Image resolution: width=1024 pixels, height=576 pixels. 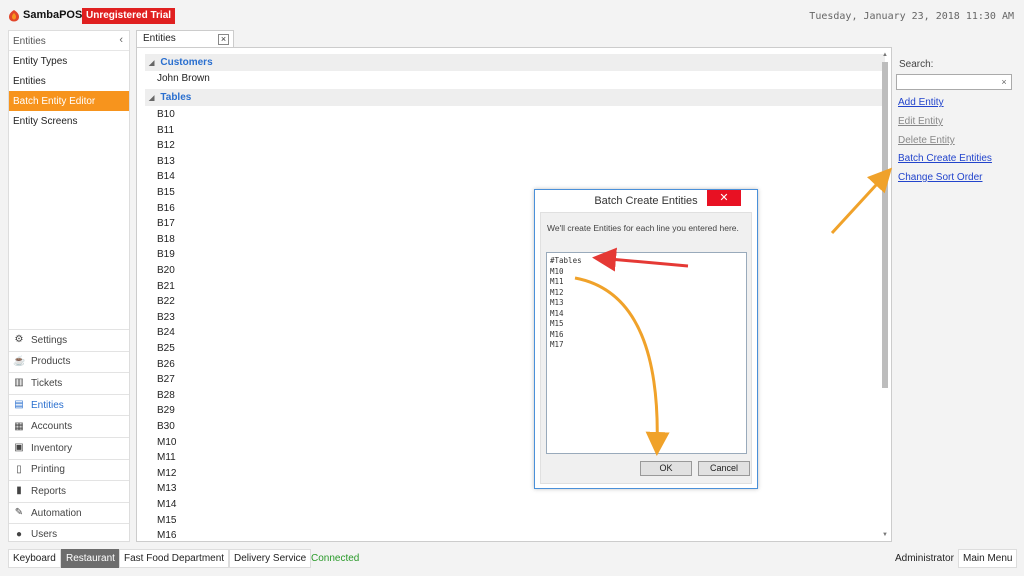 I want to click on list-item: B20, so click(x=166, y=270).